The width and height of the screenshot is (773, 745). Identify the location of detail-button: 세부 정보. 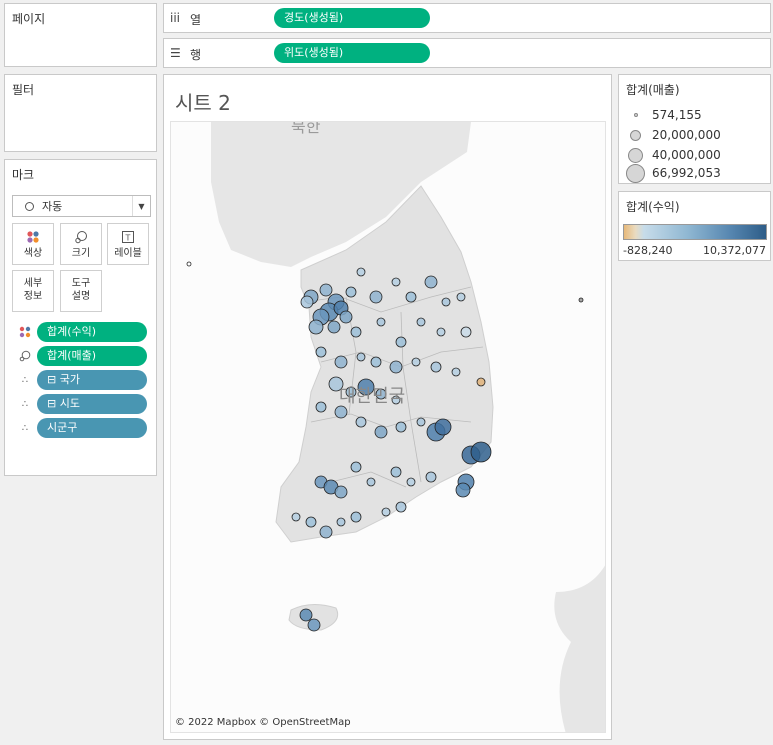
(33, 291).